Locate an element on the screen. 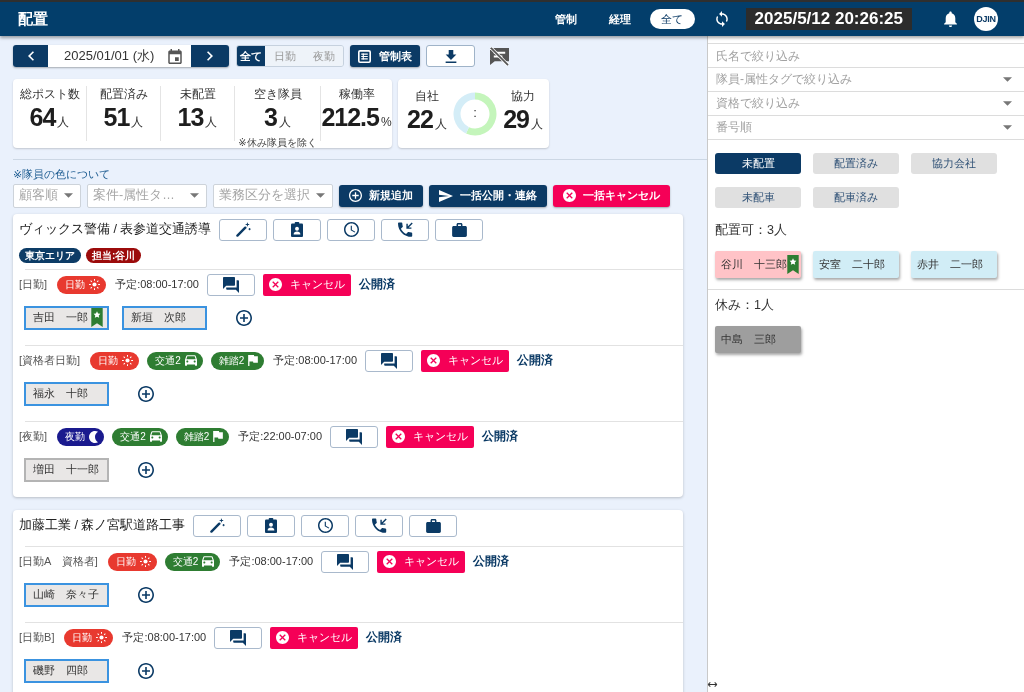 The height and width of the screenshot is (692, 1024). flag-icon is located at coordinates (253, 361).